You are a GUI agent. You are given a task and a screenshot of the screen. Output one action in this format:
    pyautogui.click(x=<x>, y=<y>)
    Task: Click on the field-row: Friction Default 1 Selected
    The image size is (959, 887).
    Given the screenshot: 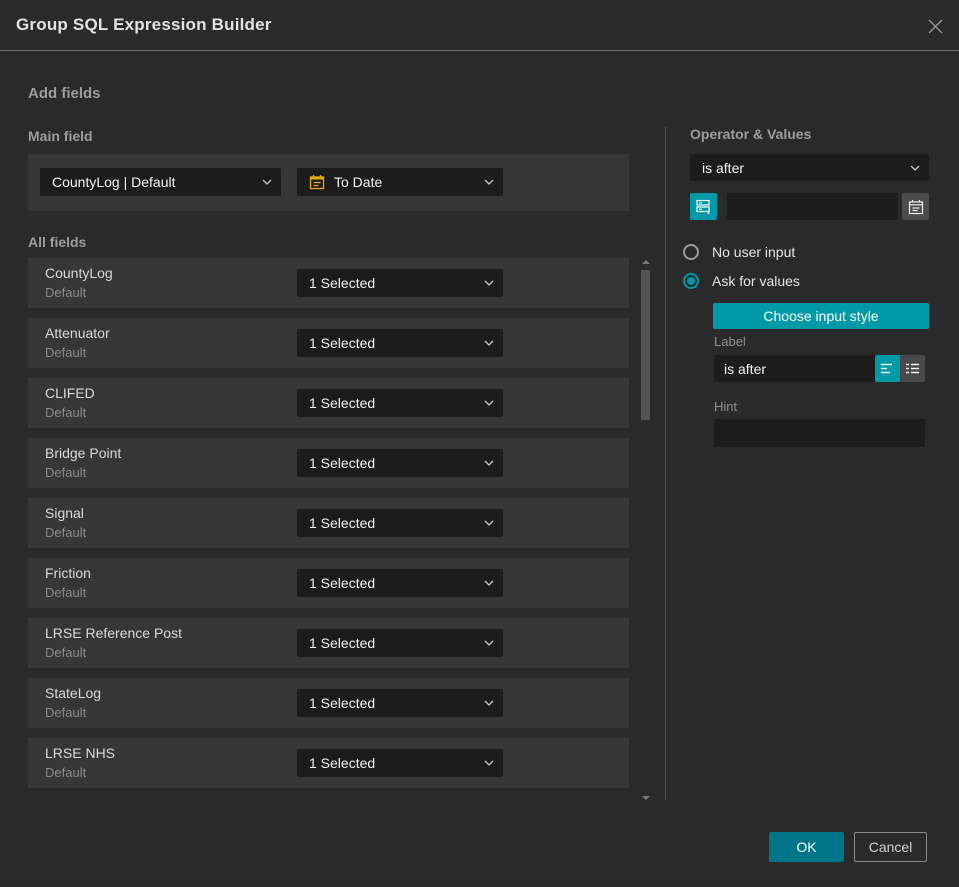 What is the action you would take?
    pyautogui.click(x=328, y=583)
    